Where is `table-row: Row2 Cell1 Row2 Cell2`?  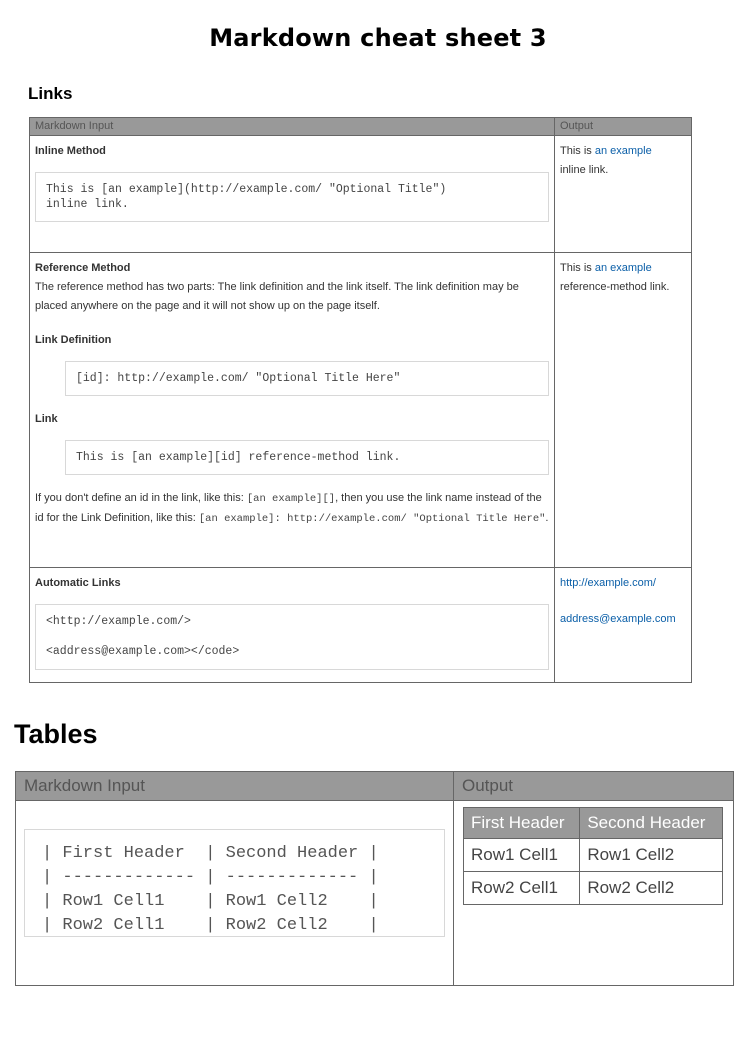 table-row: Row2 Cell1 Row2 Cell2 is located at coordinates (592, 888).